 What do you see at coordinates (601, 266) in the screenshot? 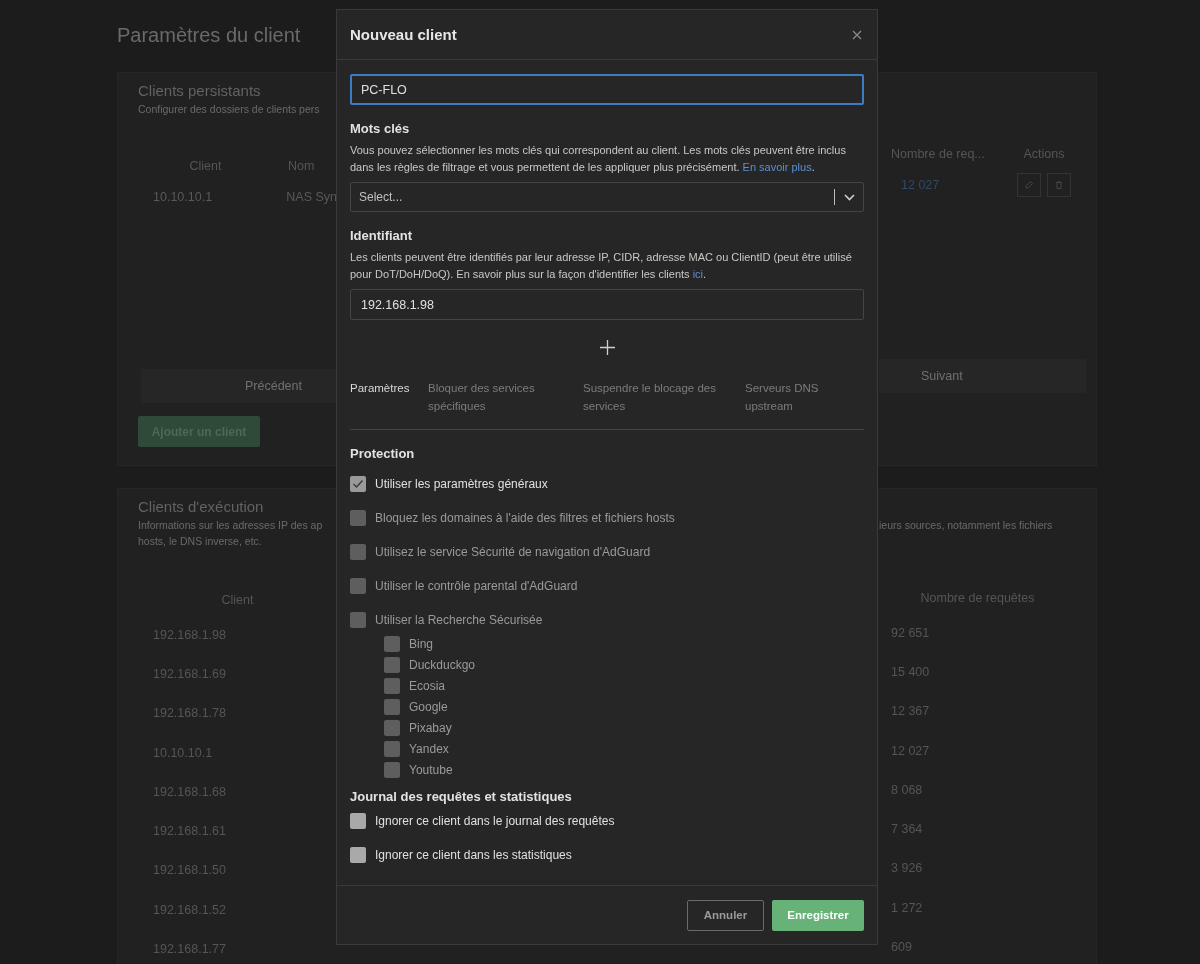
I see `help-text: Les clients peuvent être identifiés par leur adresse IP, CIDR, adresse MAC ou ClientID (peut être utilisé pour DoT/DoH/DoQ). En savoir plus sur la façon d'identifier les clients ici.` at bounding box center [601, 266].